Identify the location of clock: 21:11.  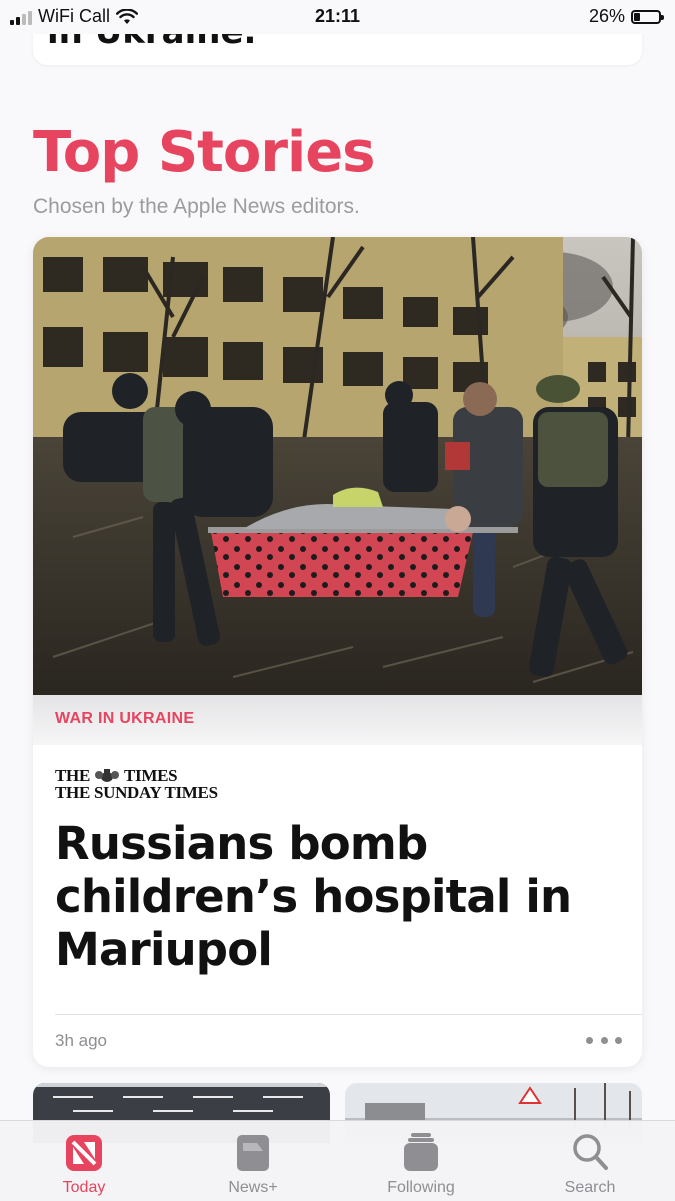
(337, 16).